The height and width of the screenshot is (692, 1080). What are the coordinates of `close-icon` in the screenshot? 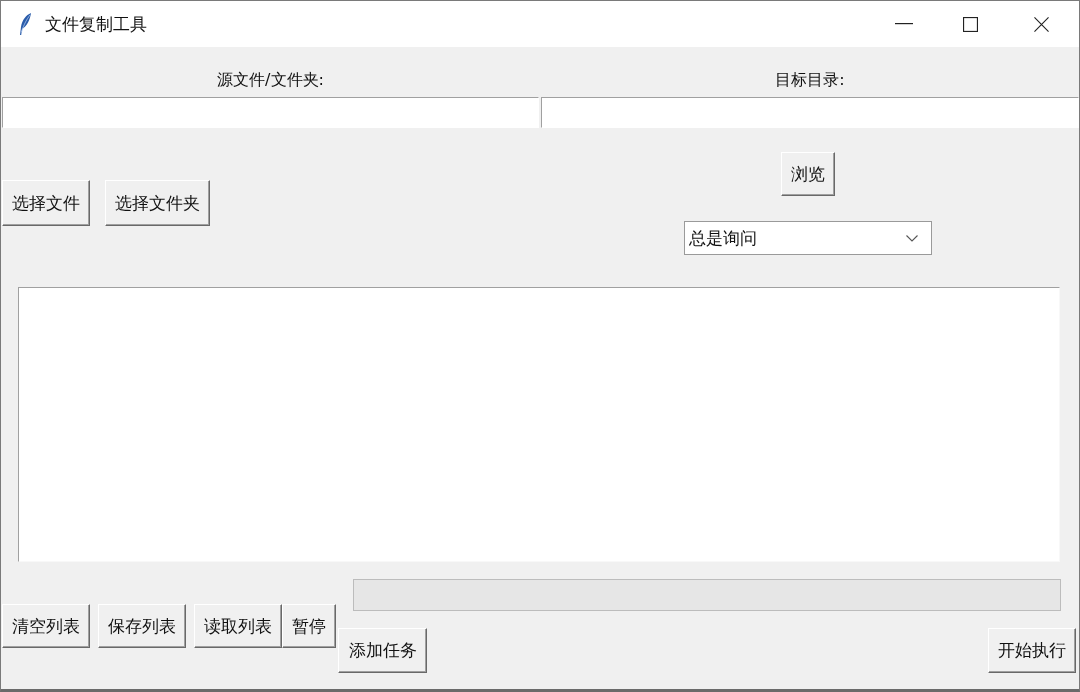 It's located at (1041, 24).